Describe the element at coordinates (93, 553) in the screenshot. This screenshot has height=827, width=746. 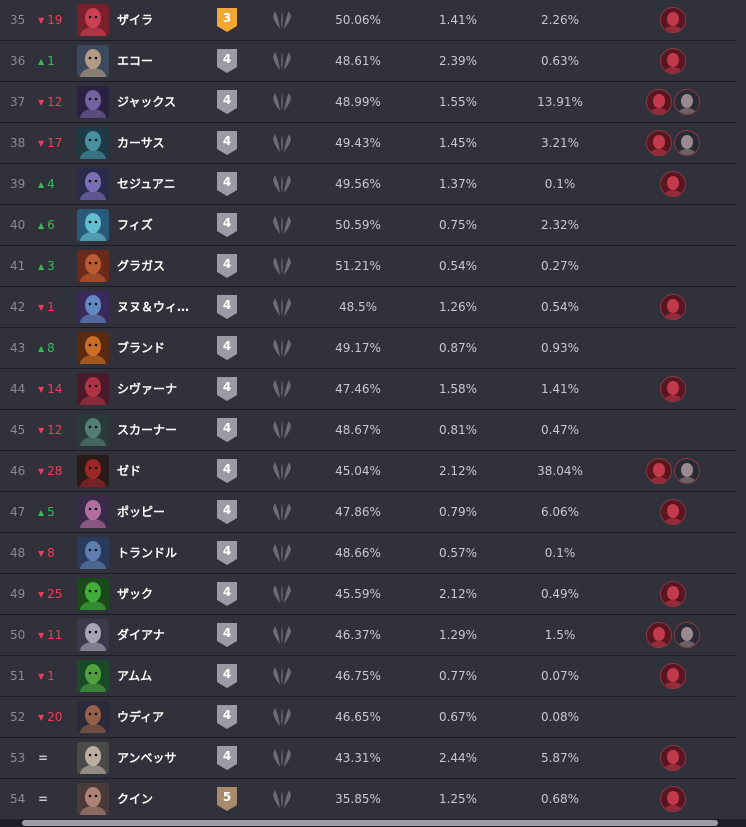
I see `trundle-portrait-icon` at that location.